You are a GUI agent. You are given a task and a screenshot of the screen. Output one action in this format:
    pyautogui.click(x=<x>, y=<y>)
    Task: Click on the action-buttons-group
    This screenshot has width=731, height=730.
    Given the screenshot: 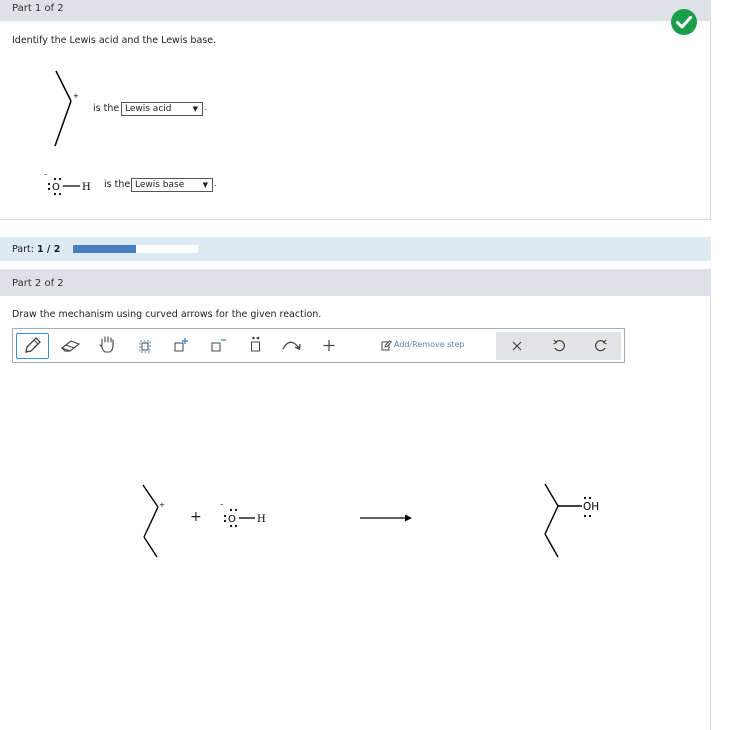 What is the action you would take?
    pyautogui.click(x=558, y=346)
    